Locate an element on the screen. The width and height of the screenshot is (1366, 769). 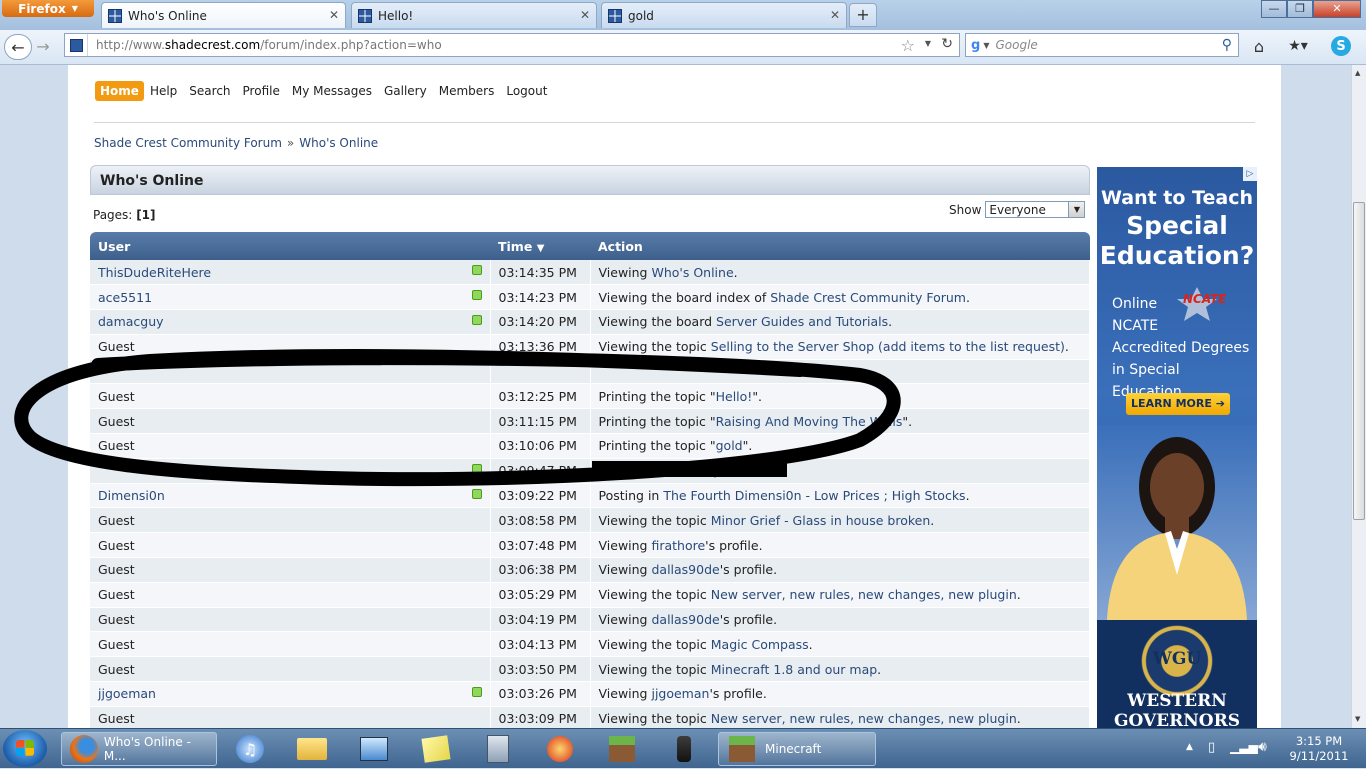
skype-button: S is located at coordinates (1341, 46).